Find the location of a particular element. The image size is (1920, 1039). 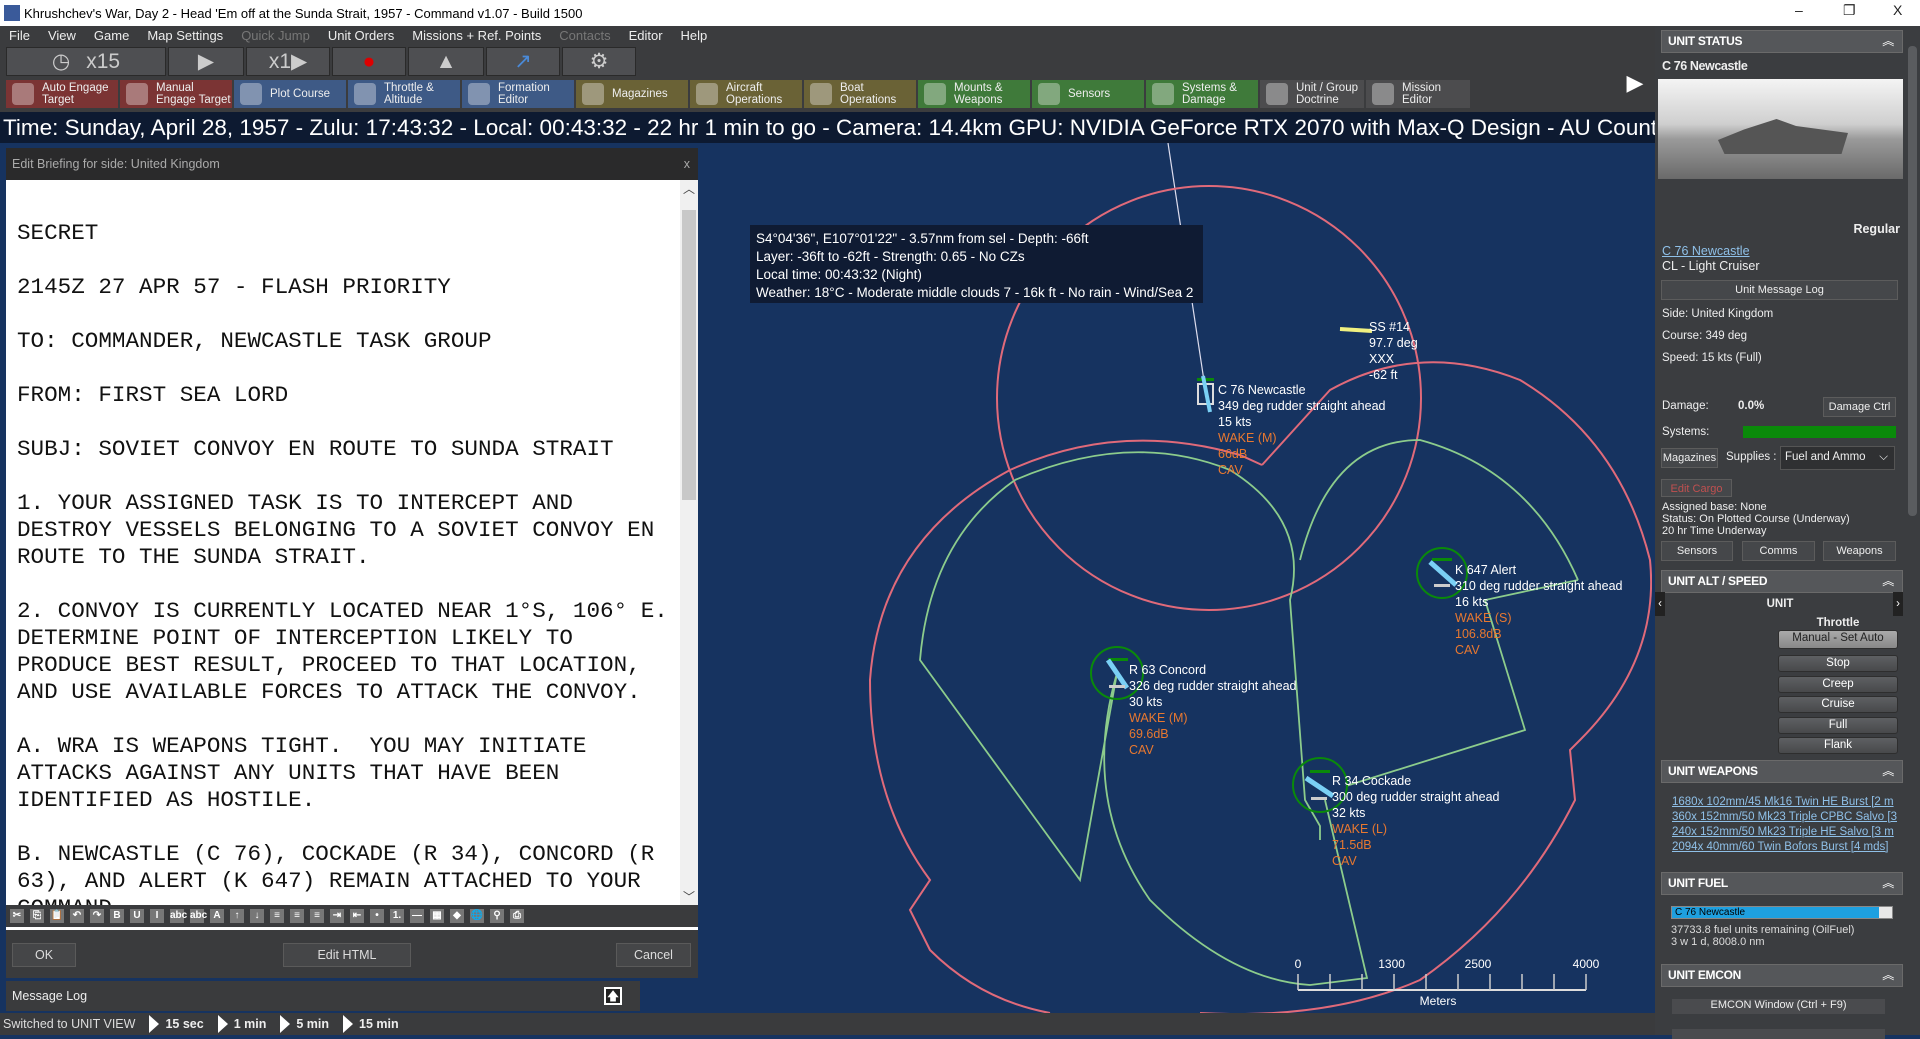

edit-html-button: Edit HTML is located at coordinates (347, 955).